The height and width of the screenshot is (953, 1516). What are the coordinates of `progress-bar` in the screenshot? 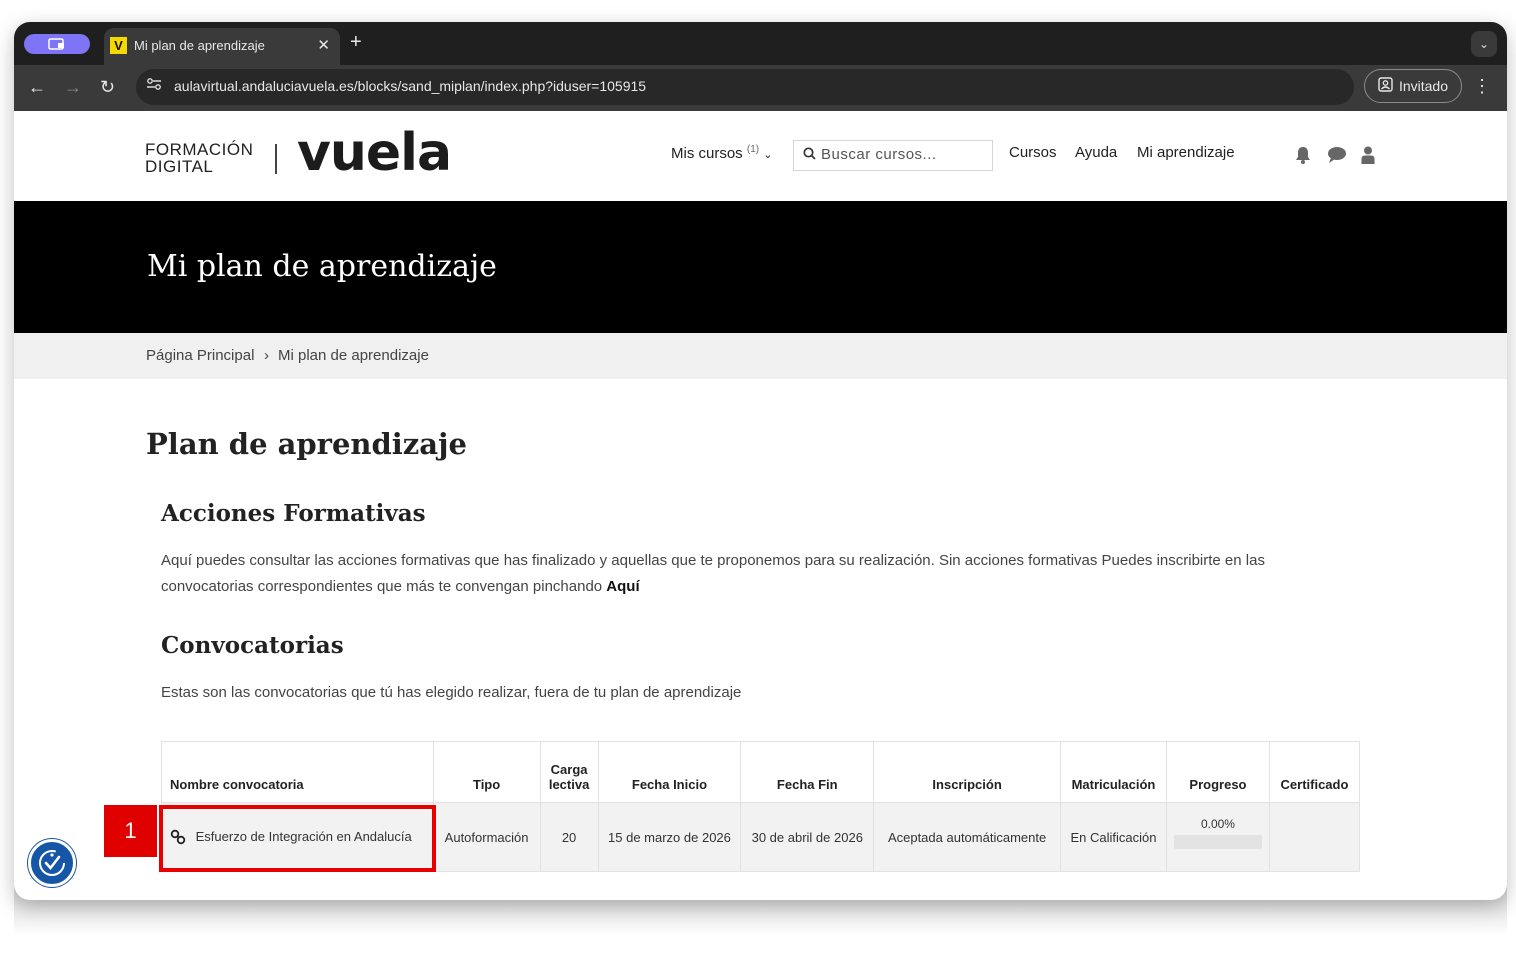 It's located at (1217, 842).